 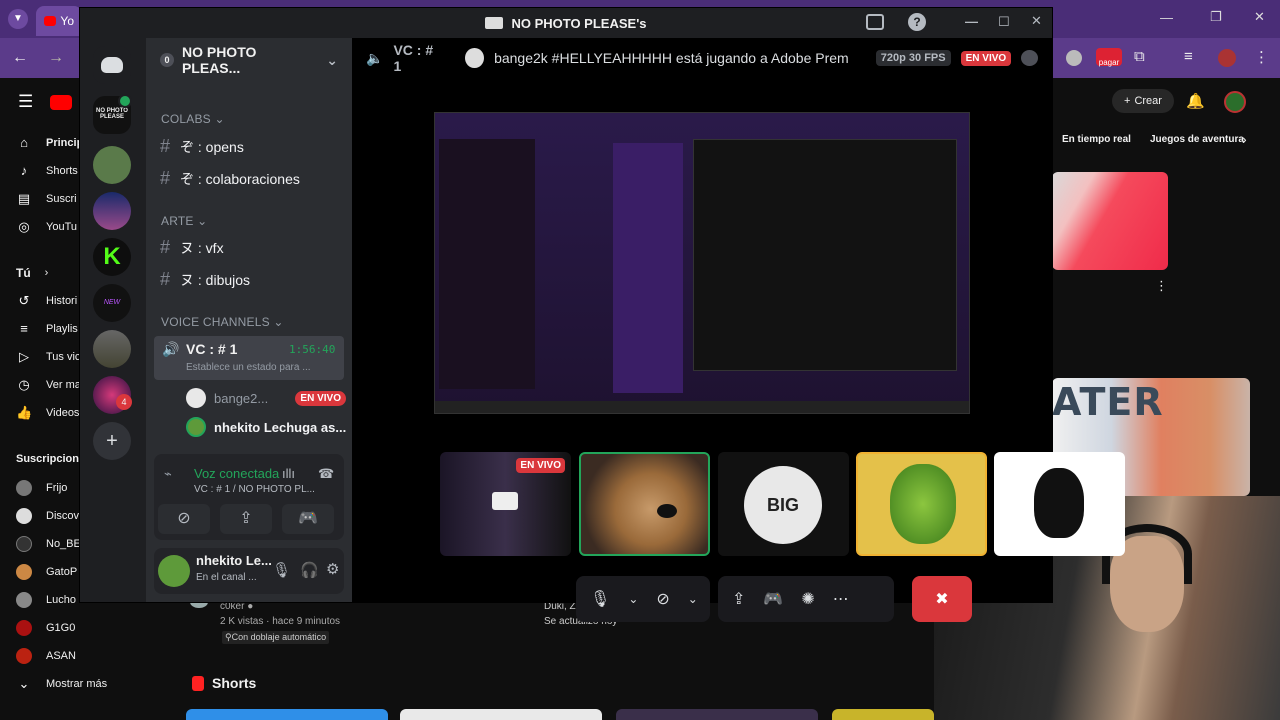 I want to click on hash-icon: #, so click(x=165, y=146).